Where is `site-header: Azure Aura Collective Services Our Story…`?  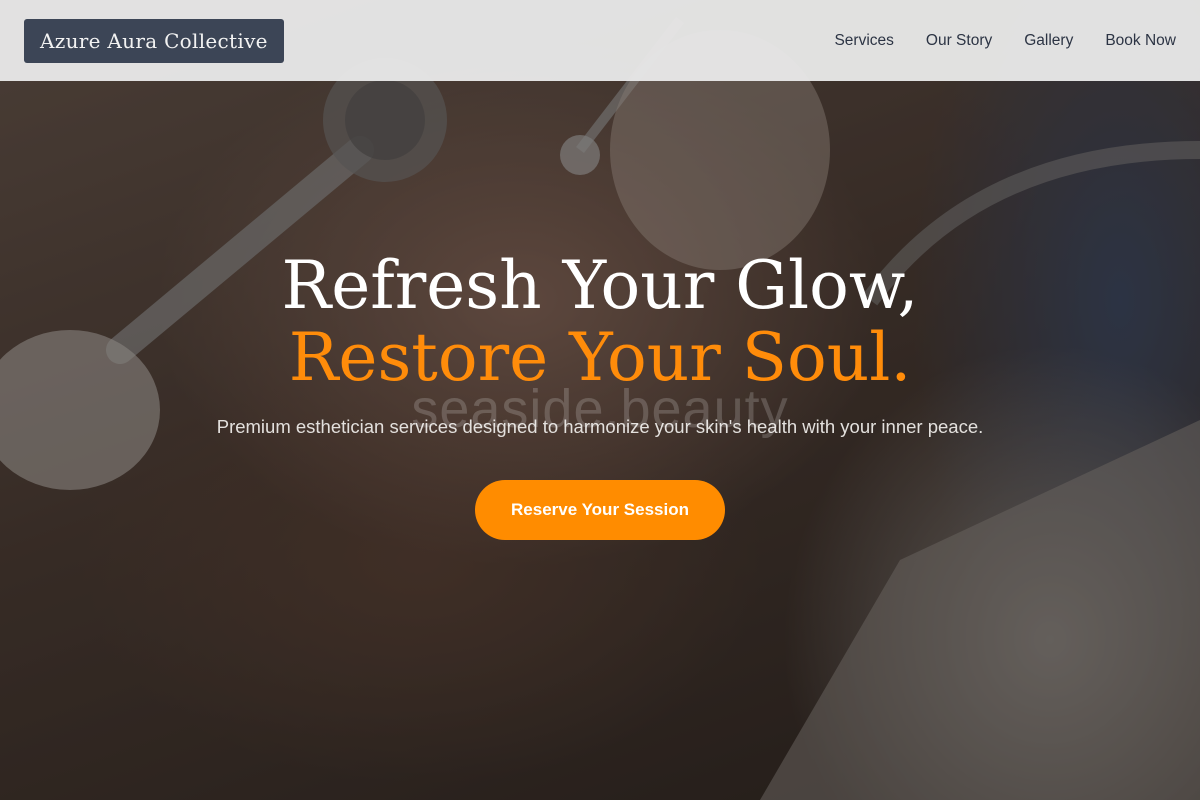
site-header: Azure Aura Collective Services Our Story… is located at coordinates (600, 40).